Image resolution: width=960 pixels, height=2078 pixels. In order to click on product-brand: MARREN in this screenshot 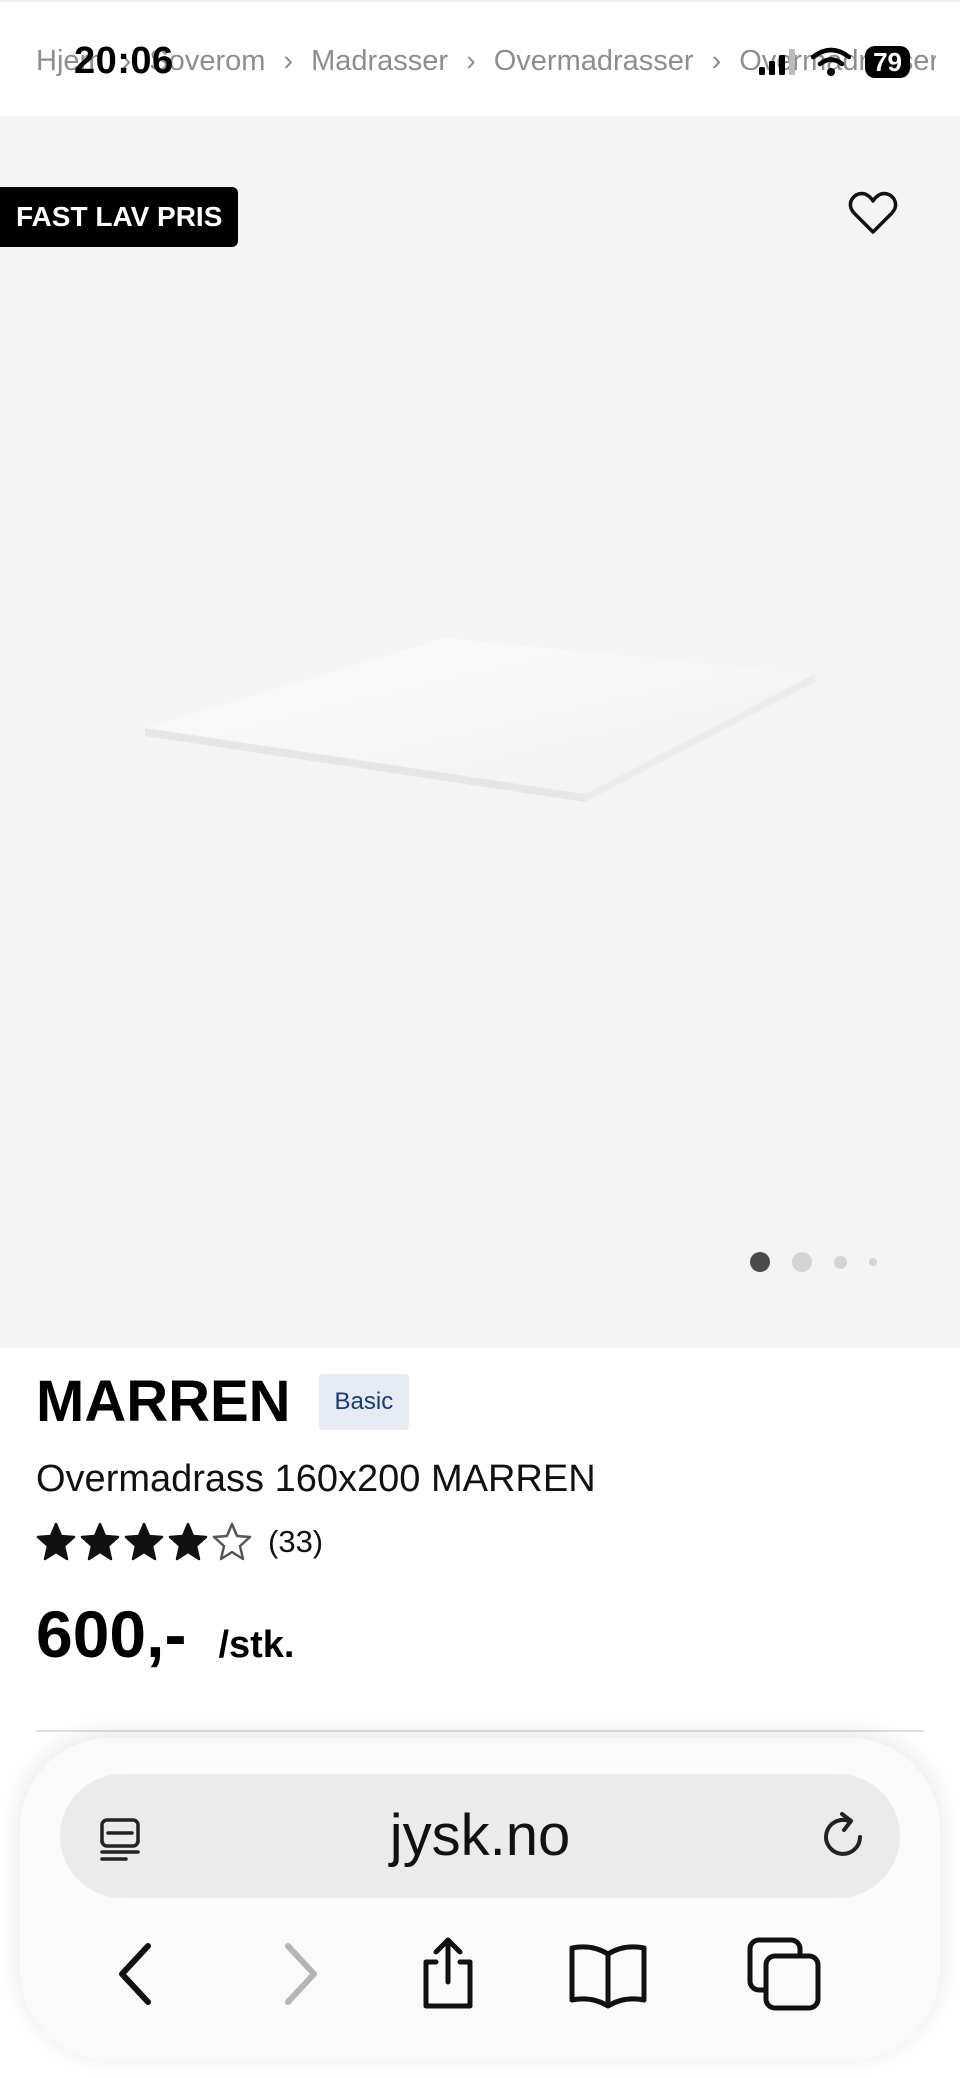, I will do `click(163, 1401)`.